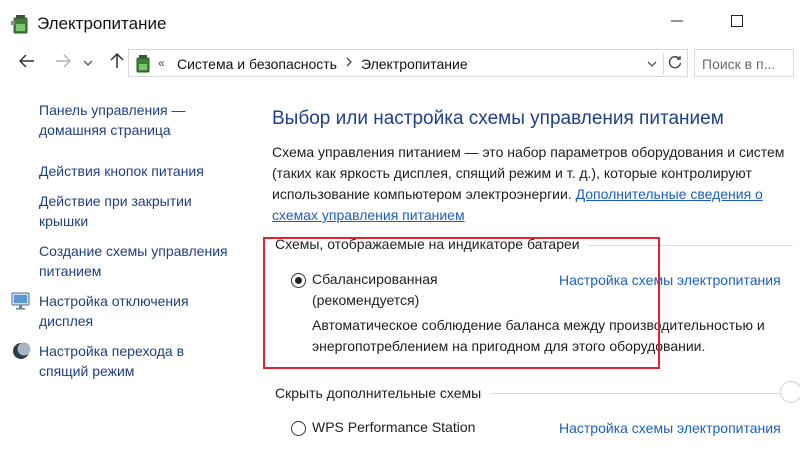  I want to click on sidebar-item-label: дисплея, so click(66, 321).